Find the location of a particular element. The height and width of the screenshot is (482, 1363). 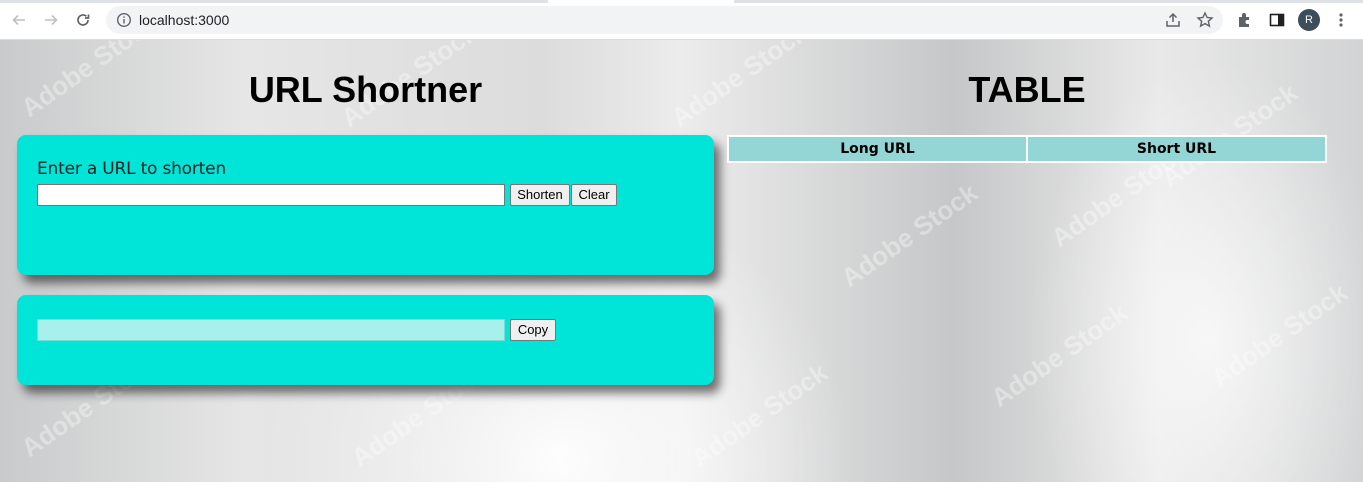

share-icon is located at coordinates (1173, 20).